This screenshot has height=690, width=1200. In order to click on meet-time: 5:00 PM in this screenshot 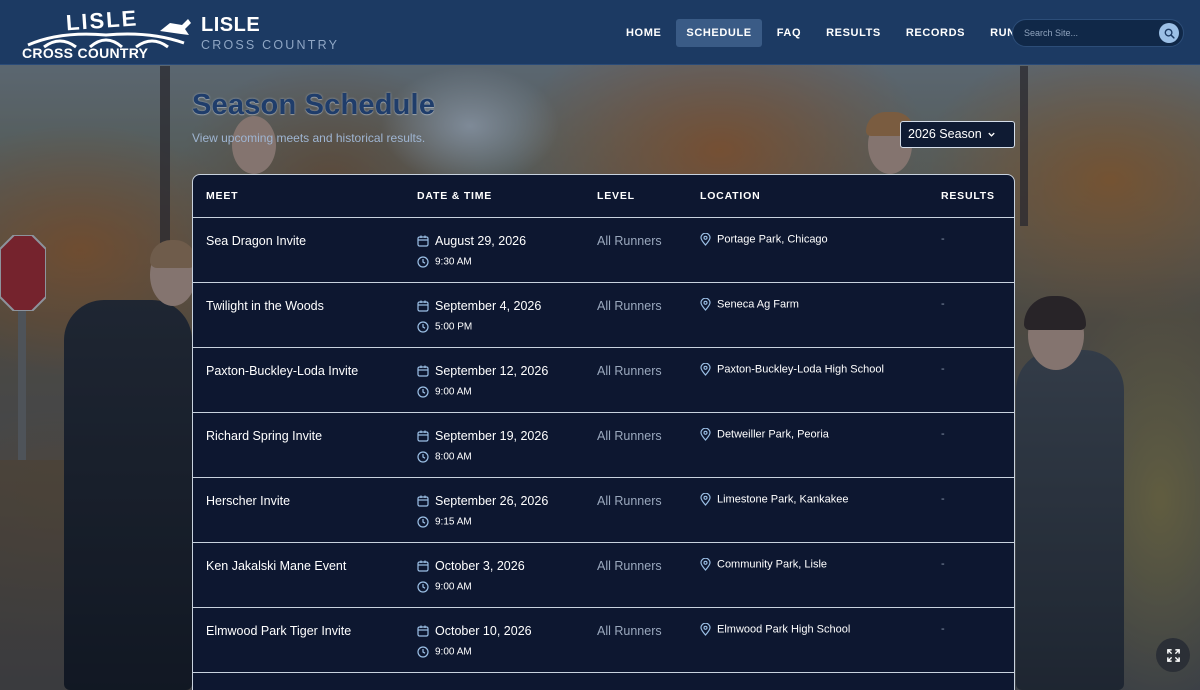, I will do `click(444, 327)`.